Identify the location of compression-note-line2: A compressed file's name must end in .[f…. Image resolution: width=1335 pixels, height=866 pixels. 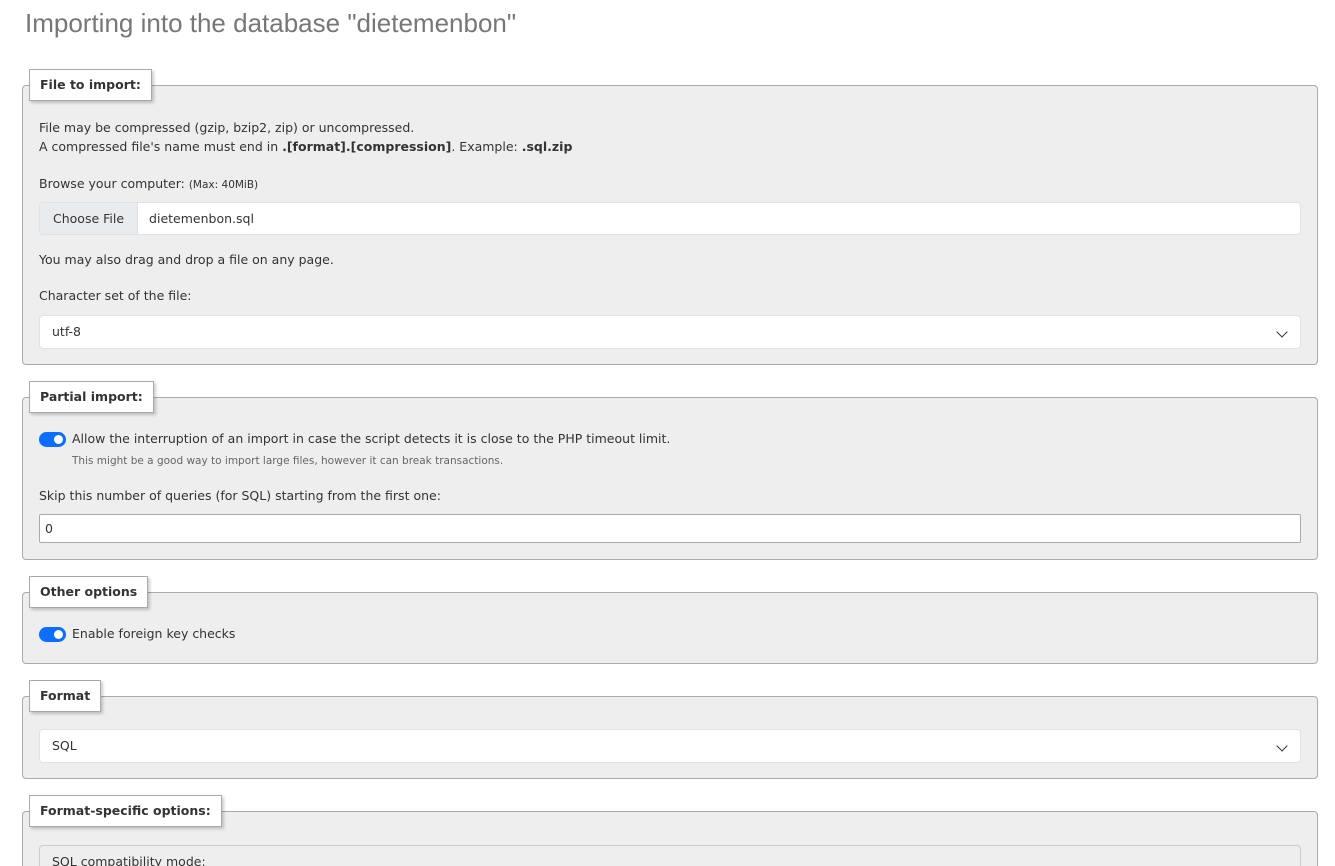
(305, 146).